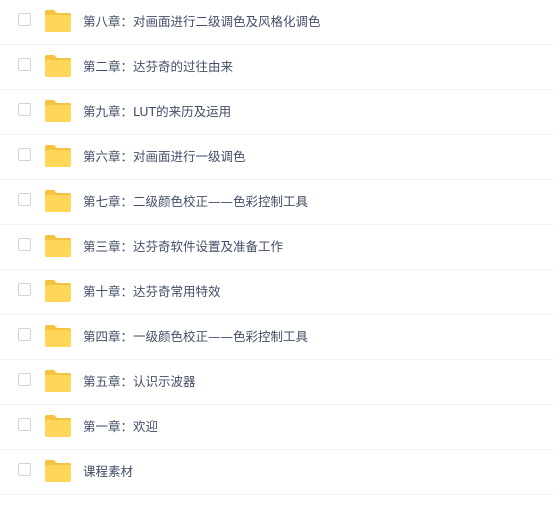  I want to click on folder-name: 第七章：二级颜色校正——色彩控制工具, so click(195, 201).